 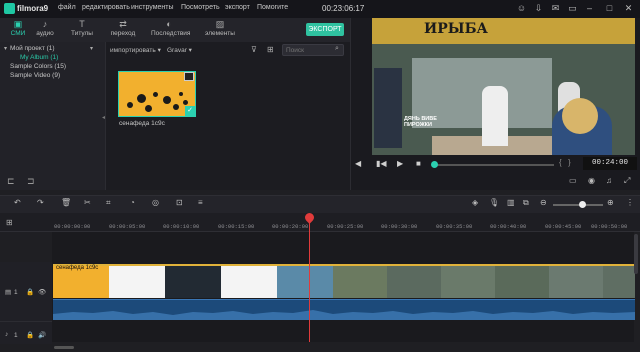 What do you see at coordinates (190, 111) in the screenshot?
I see `checkmark-icon: ✓` at bounding box center [190, 111].